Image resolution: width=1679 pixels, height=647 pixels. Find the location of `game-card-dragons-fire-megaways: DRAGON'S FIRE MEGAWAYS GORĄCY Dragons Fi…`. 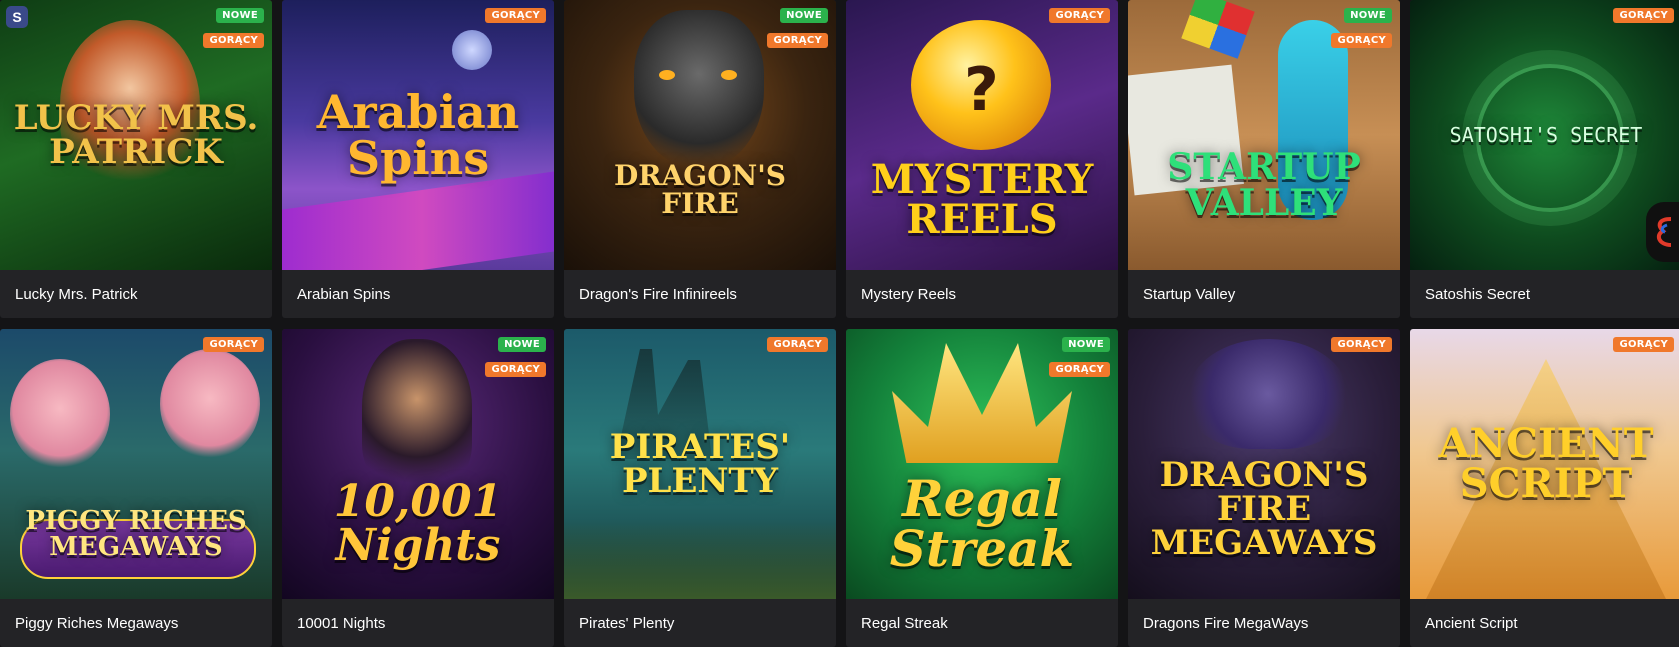

game-card-dragons-fire-megaways: DRAGON'S FIRE MEGAWAYS GORĄCY Dragons Fi… is located at coordinates (1264, 488).